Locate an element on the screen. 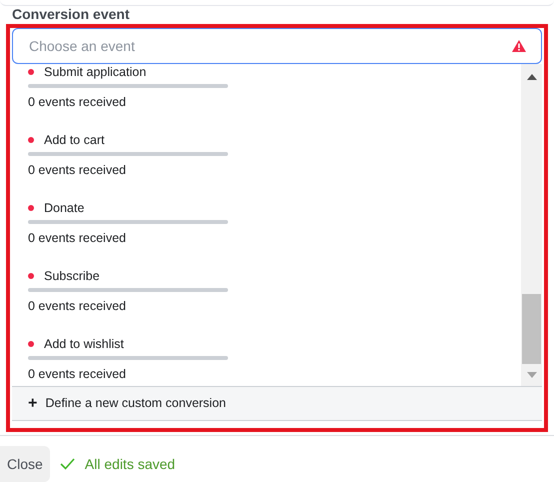 Image resolution: width=554 pixels, height=482 pixels. event-name: Add to cart is located at coordinates (74, 140).